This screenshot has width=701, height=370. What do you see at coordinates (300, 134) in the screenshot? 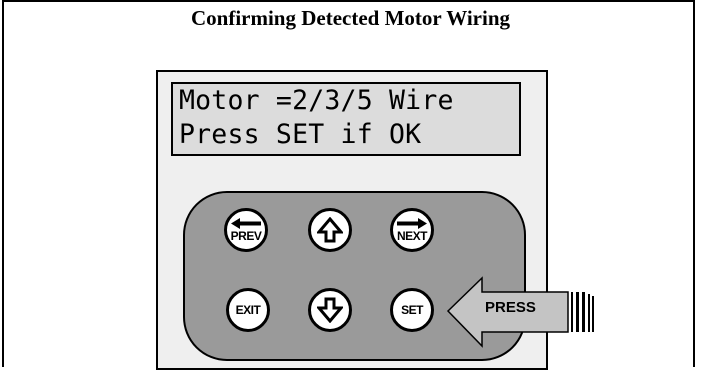
I see `lcd-line-2: Press SET if OK` at bounding box center [300, 134].